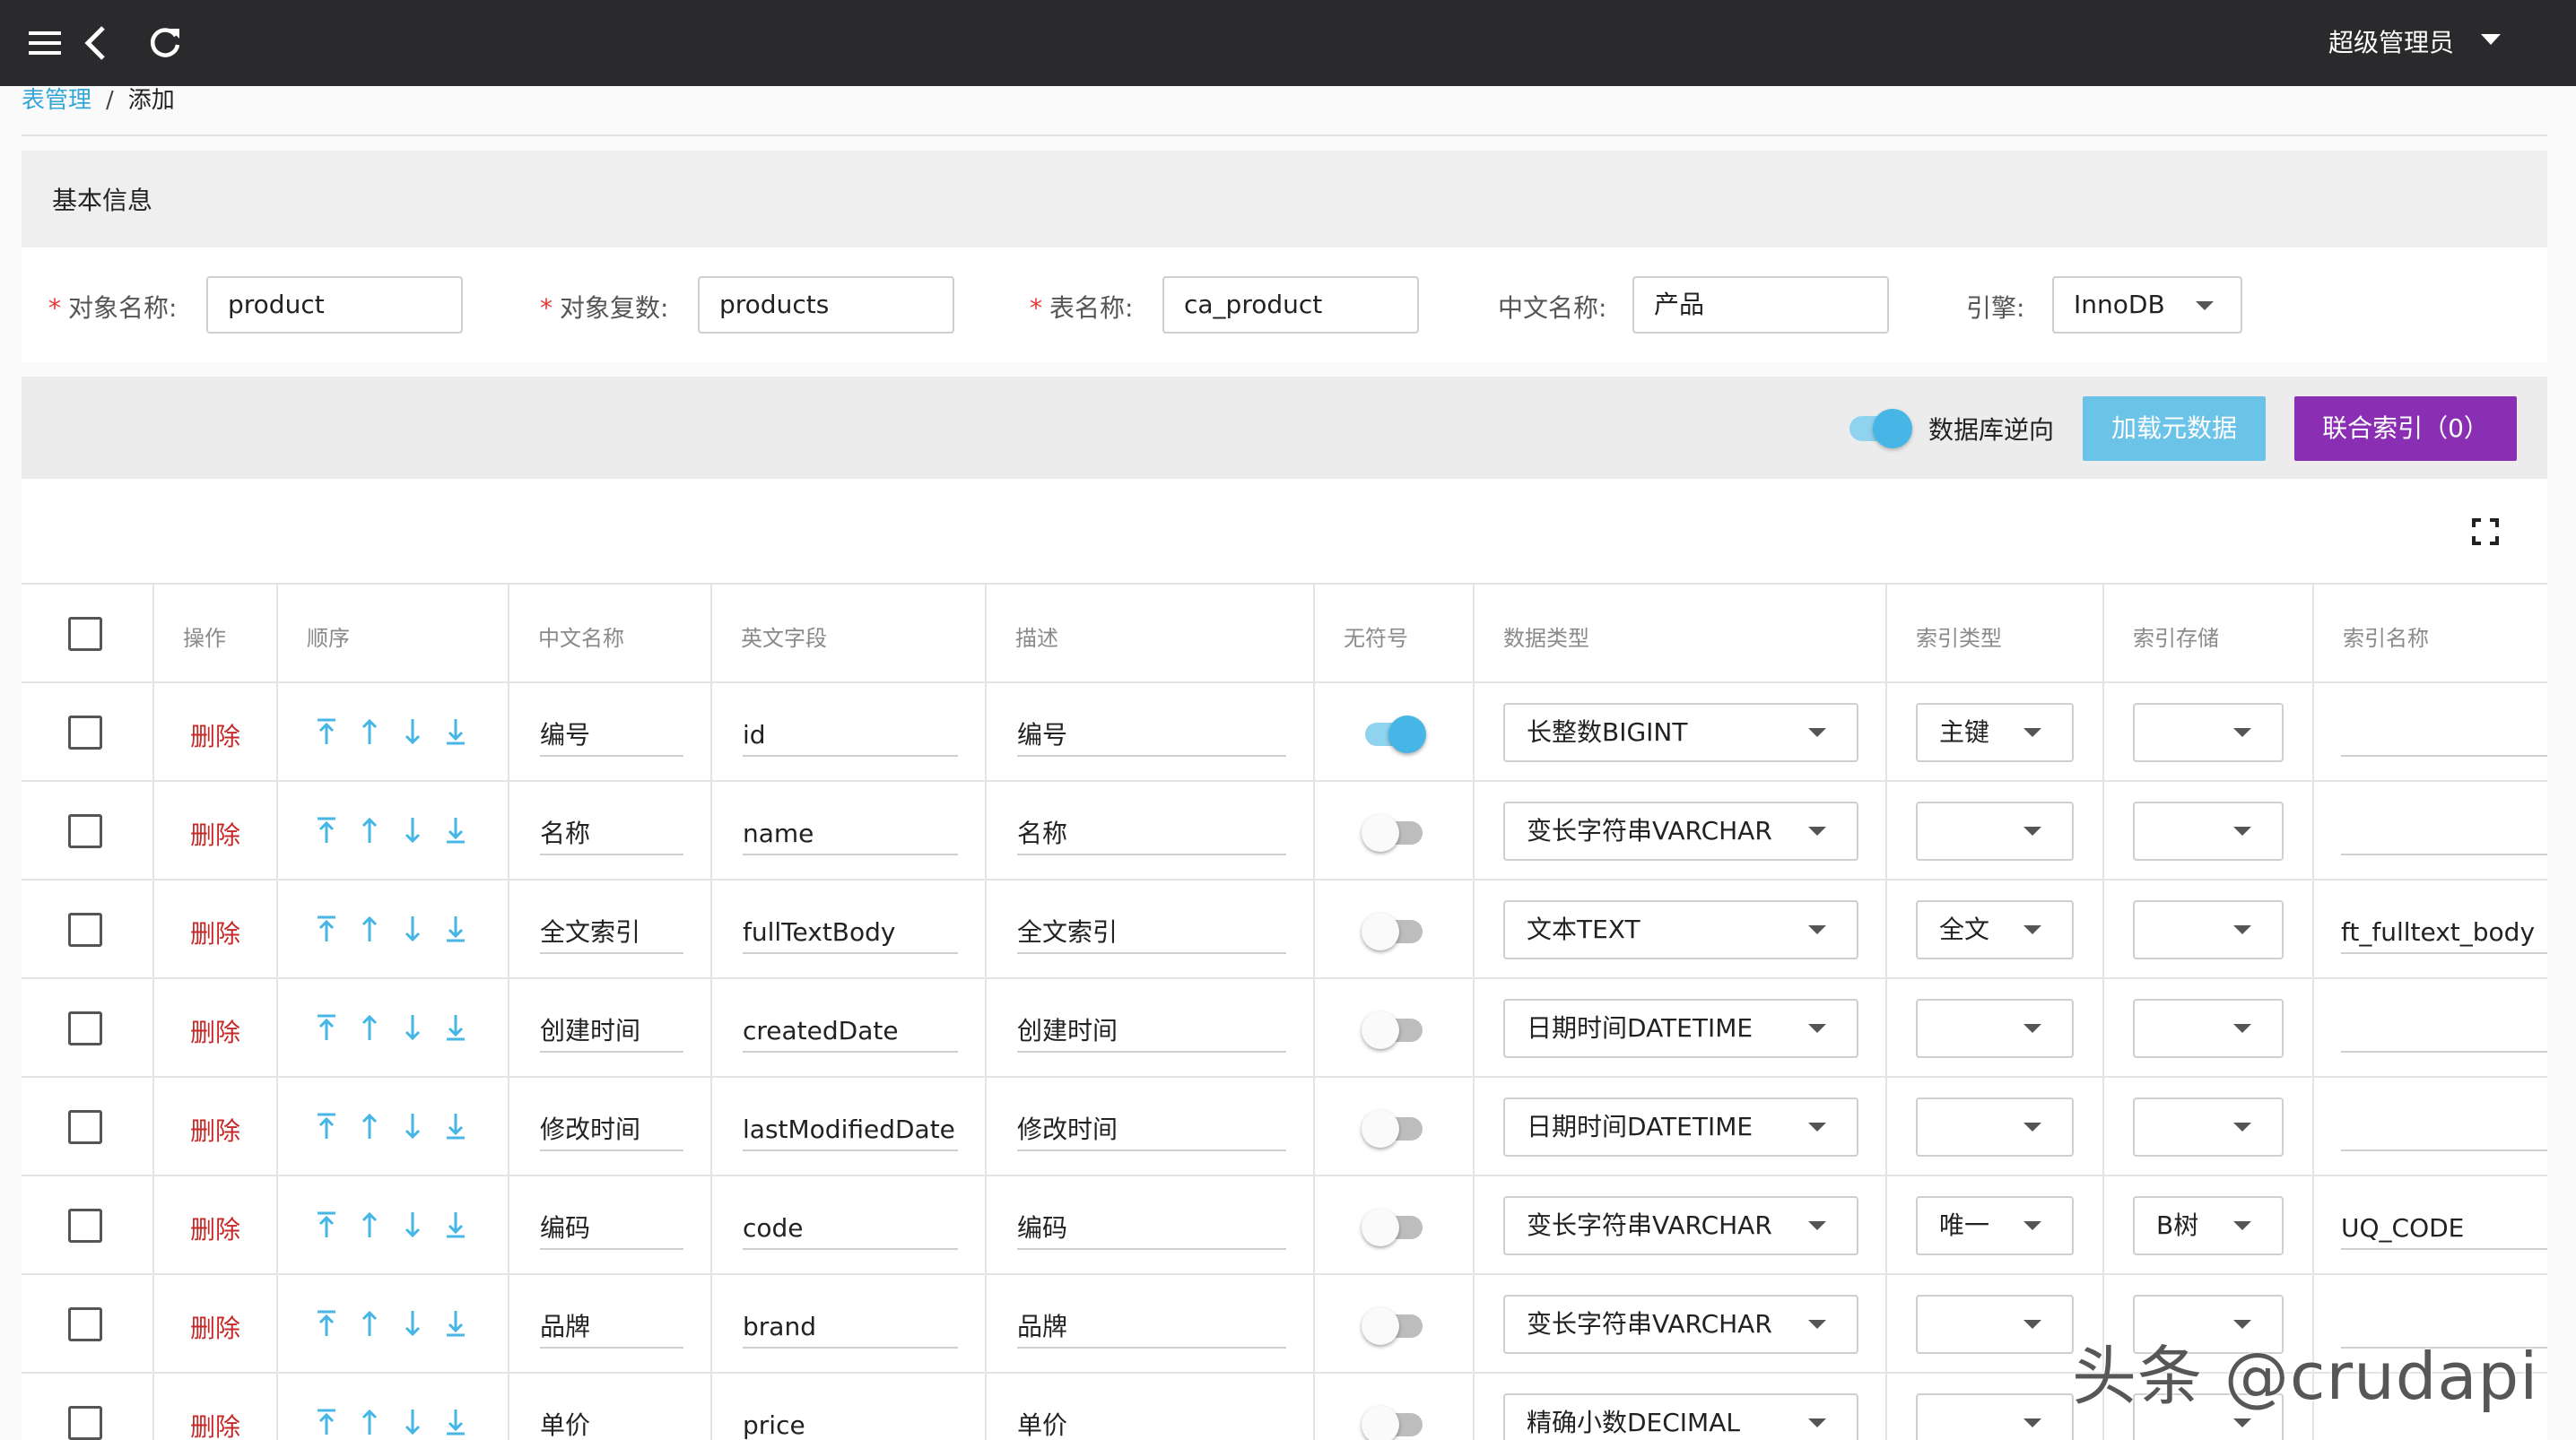  I want to click on caption-field: 全文索引, so click(611, 930).